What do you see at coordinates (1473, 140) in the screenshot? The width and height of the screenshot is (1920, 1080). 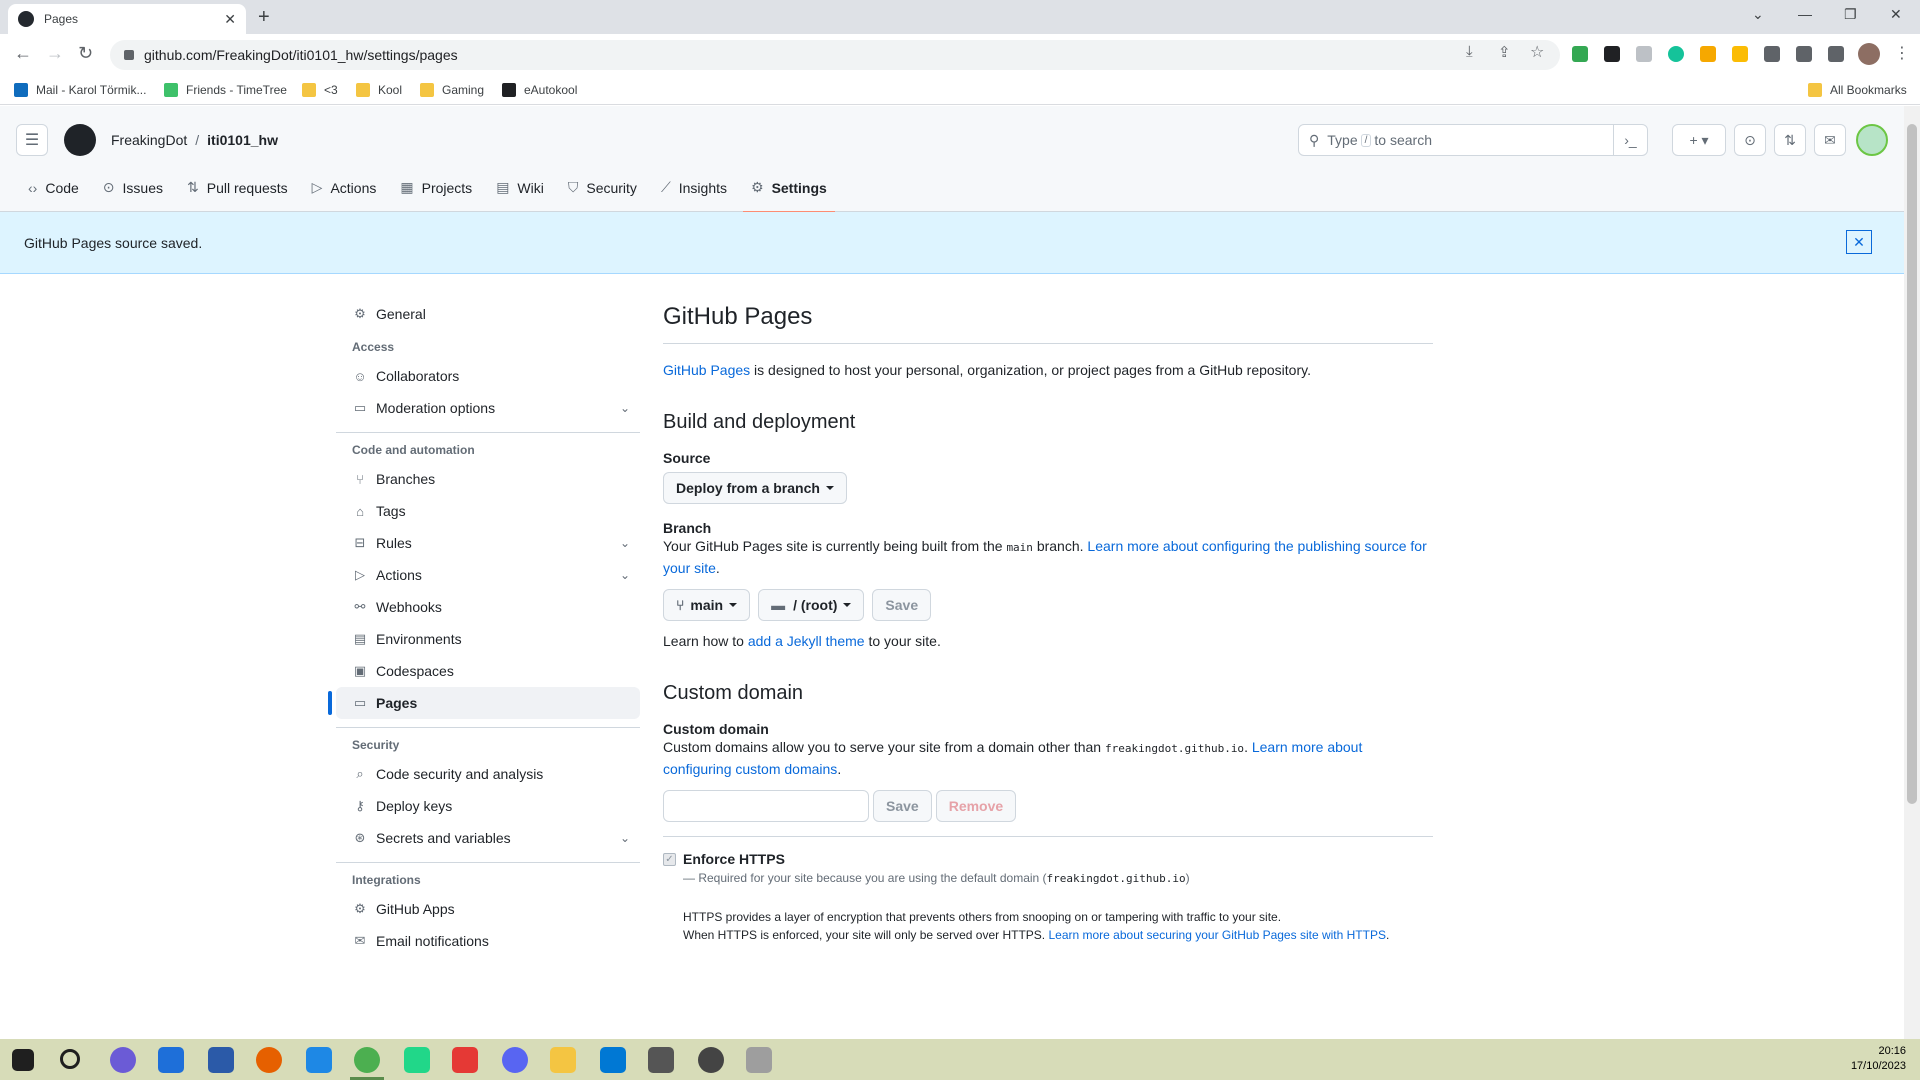 I see `search-input: ⚲ Type / to search ›_` at bounding box center [1473, 140].